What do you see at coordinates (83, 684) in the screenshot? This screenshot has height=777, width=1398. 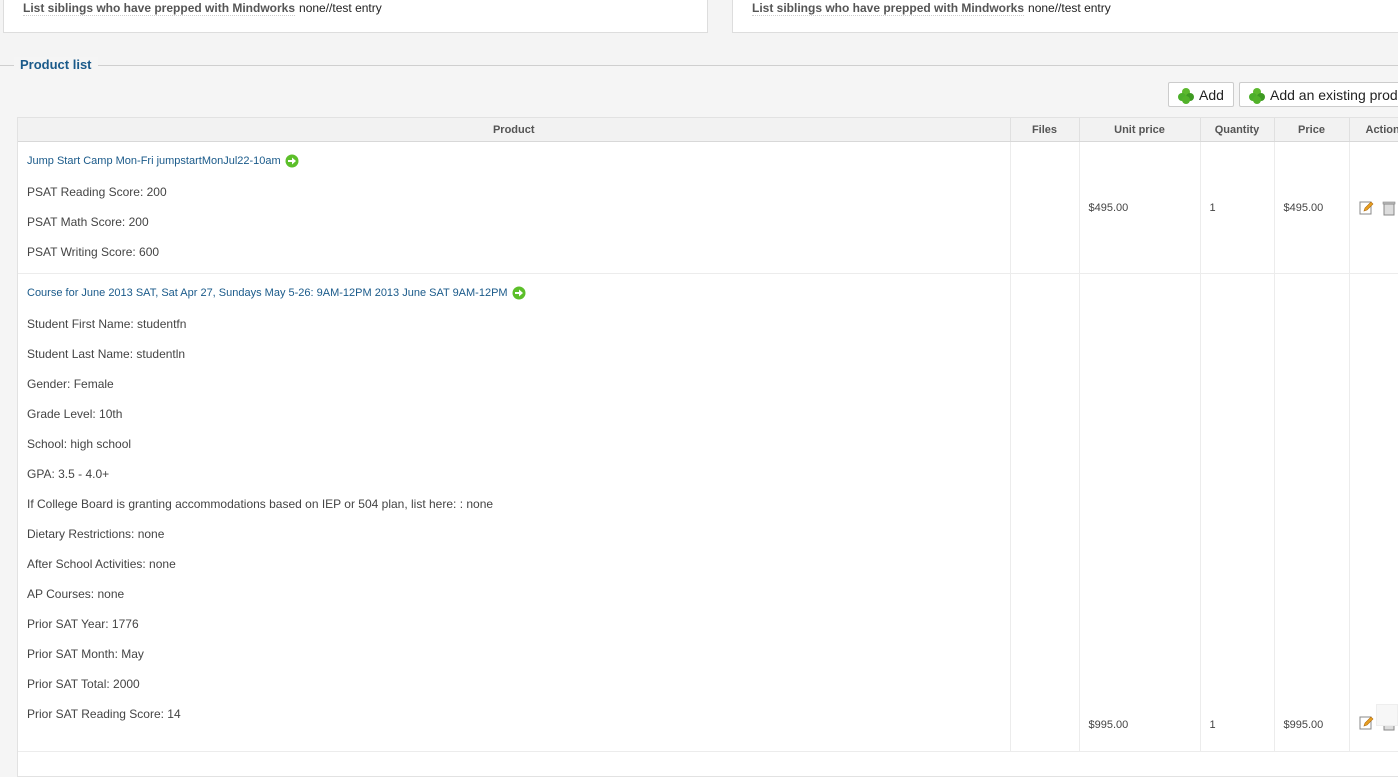 I see `product-attribute: Prior SAT Total: 2000` at bounding box center [83, 684].